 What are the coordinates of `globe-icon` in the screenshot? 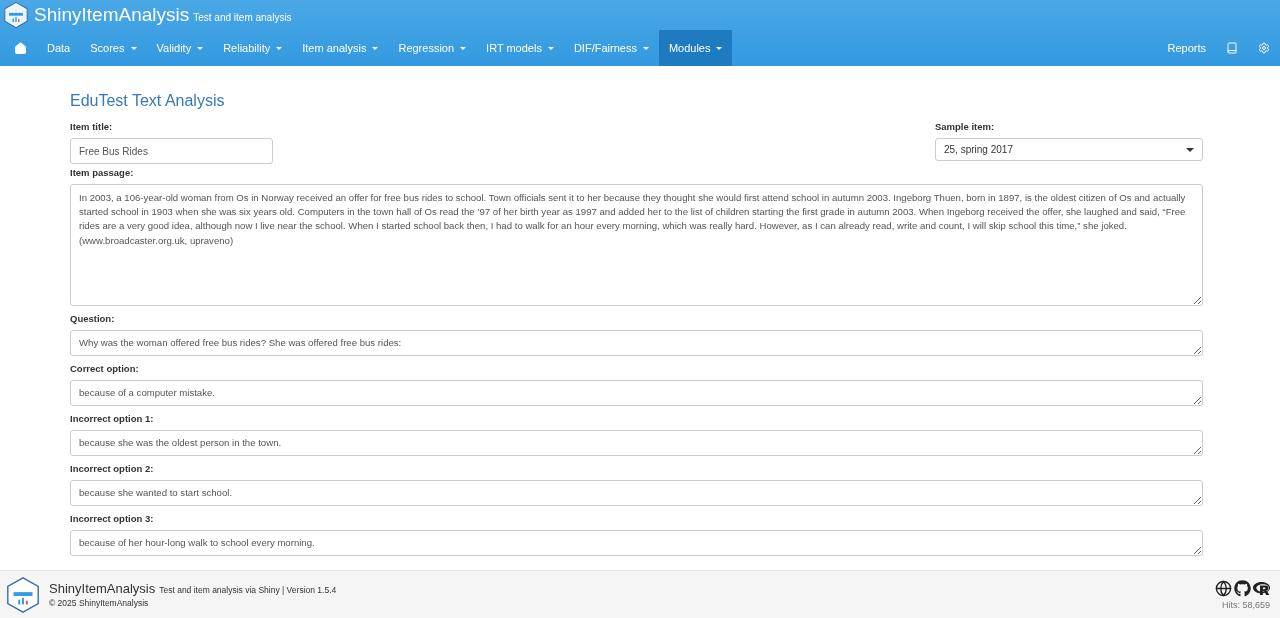 It's located at (1223, 588).